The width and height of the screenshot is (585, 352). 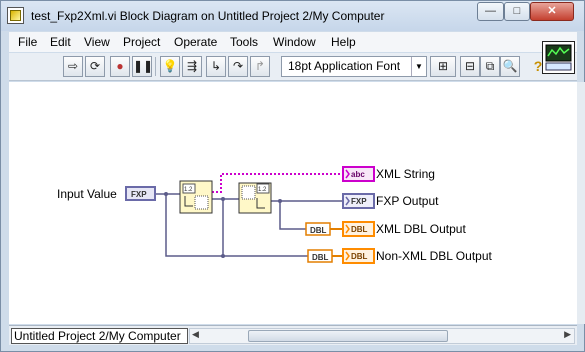 What do you see at coordinates (581, 203) in the screenshot?
I see `vertical-scrollbar` at bounding box center [581, 203].